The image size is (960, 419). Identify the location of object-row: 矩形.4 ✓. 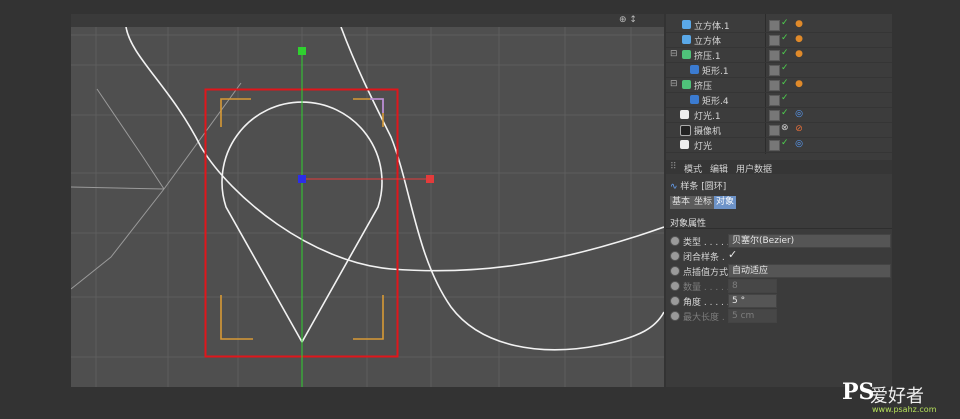
(779, 100).